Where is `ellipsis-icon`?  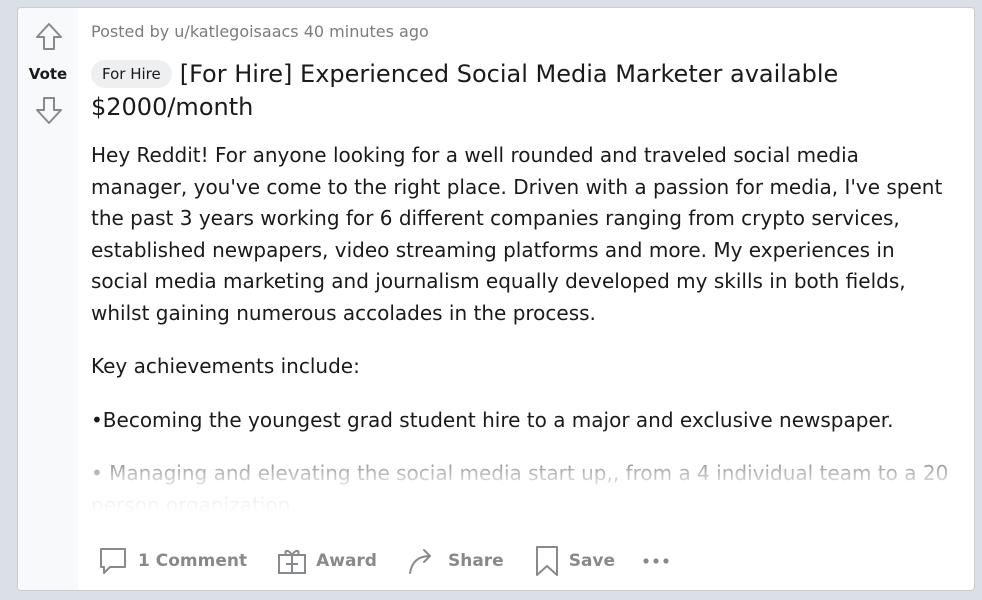
ellipsis-icon is located at coordinates (656, 561).